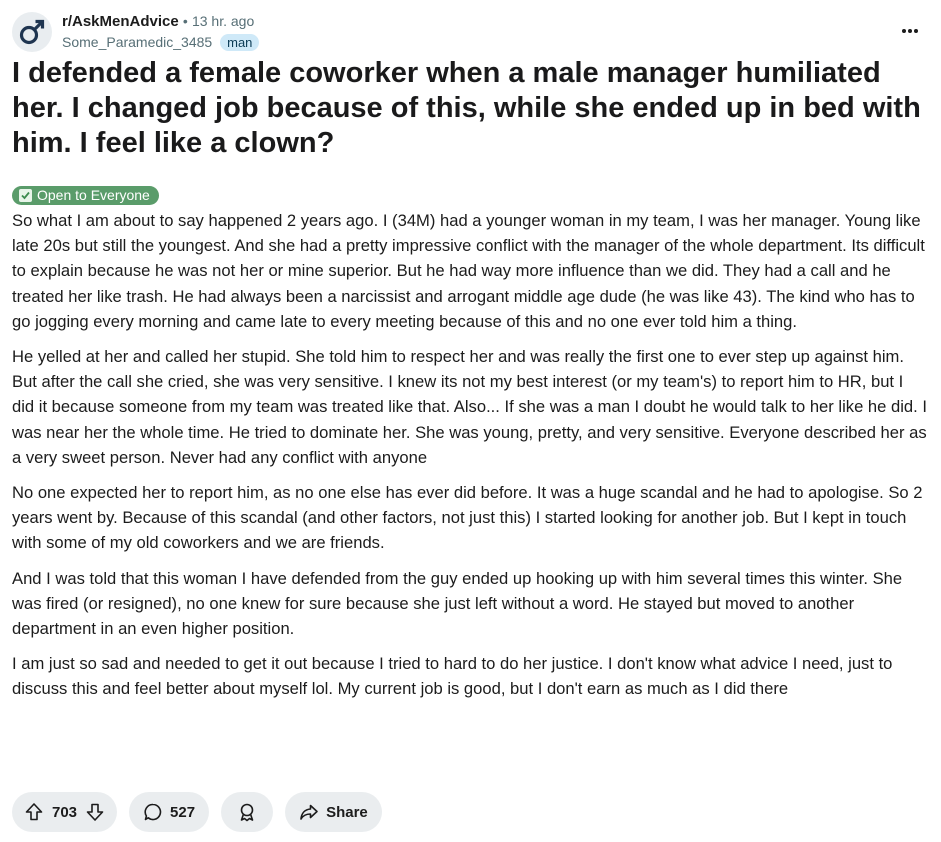 The width and height of the screenshot is (941, 842). I want to click on share-label: Share, so click(347, 812).